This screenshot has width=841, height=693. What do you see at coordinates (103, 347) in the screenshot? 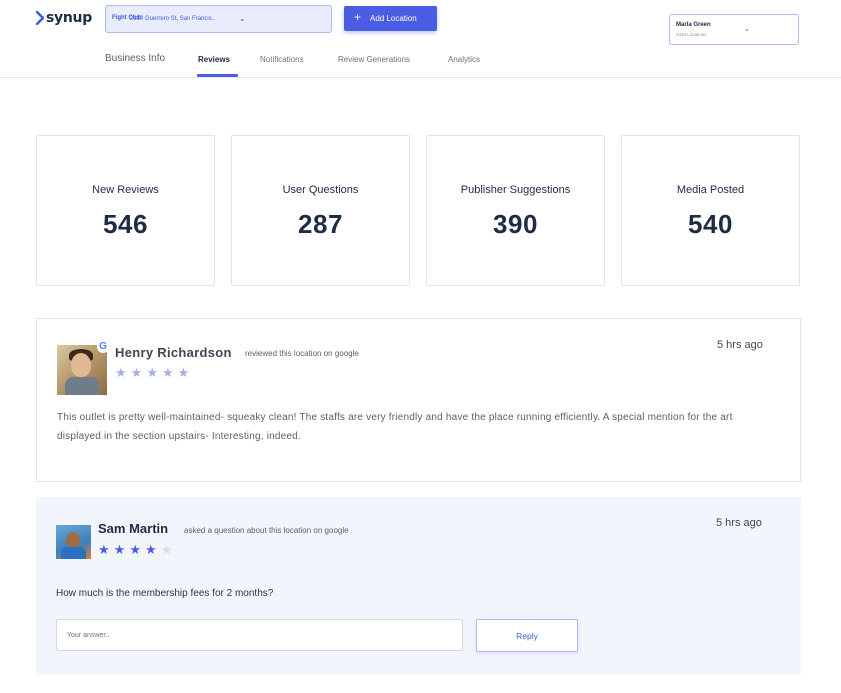
I see `google-icon: G` at bounding box center [103, 347].